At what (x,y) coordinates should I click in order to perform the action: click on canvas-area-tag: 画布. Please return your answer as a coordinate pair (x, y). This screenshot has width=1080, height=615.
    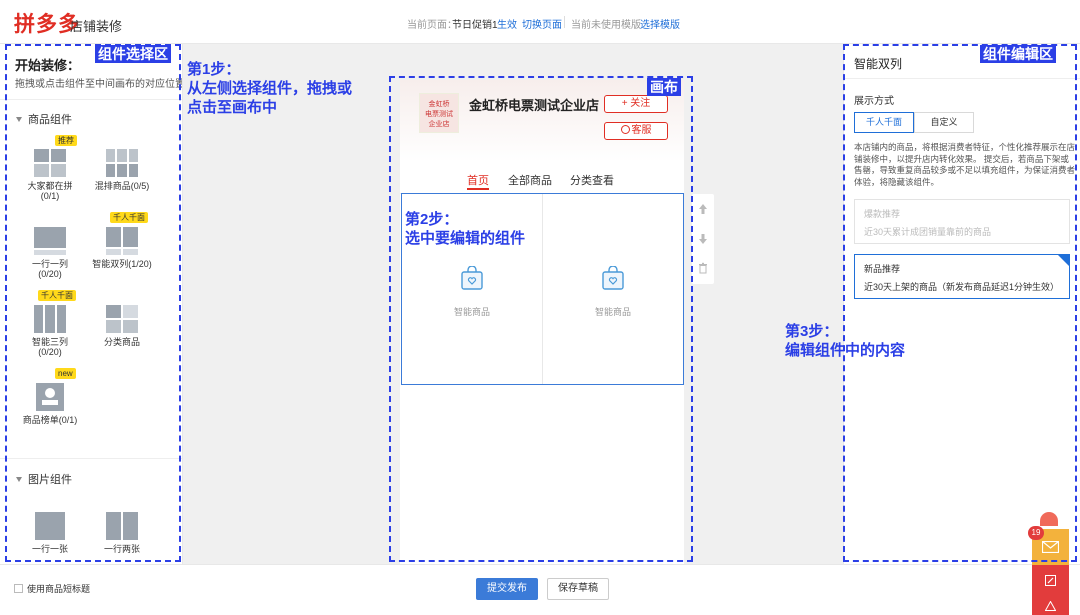
    Looking at the image, I should click on (664, 87).